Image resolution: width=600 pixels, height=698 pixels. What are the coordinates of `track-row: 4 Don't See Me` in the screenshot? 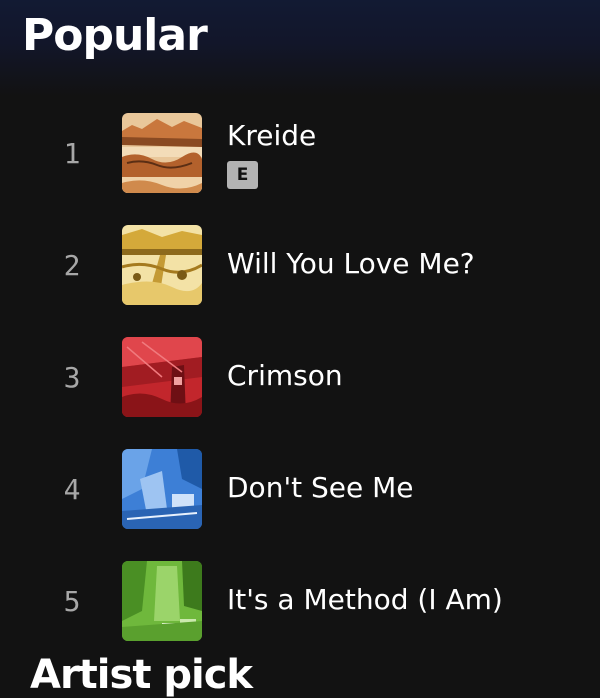 It's located at (300, 499).